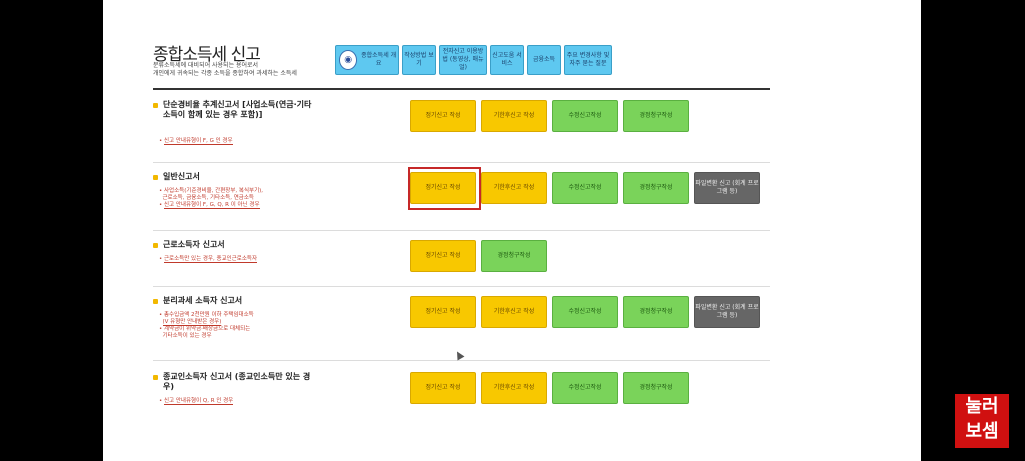 The image size is (1025, 461). What do you see at coordinates (982, 421) in the screenshot?
I see `channel-watermark: 눌러 보셈` at bounding box center [982, 421].